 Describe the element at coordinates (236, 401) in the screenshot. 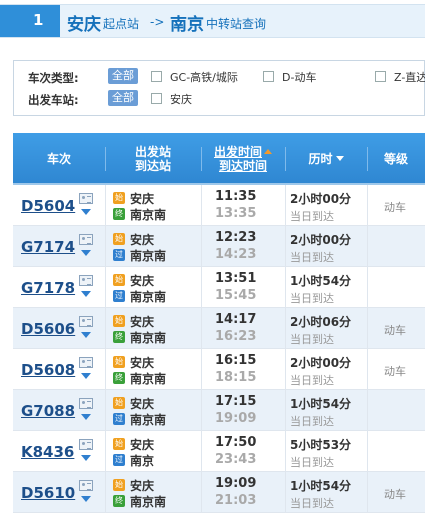

I see `departure-time: 17:15` at that location.